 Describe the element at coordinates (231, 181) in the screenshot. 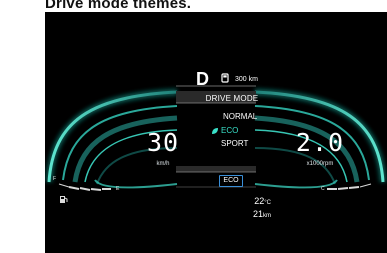

I see `active-mode-badge: ECO` at that location.